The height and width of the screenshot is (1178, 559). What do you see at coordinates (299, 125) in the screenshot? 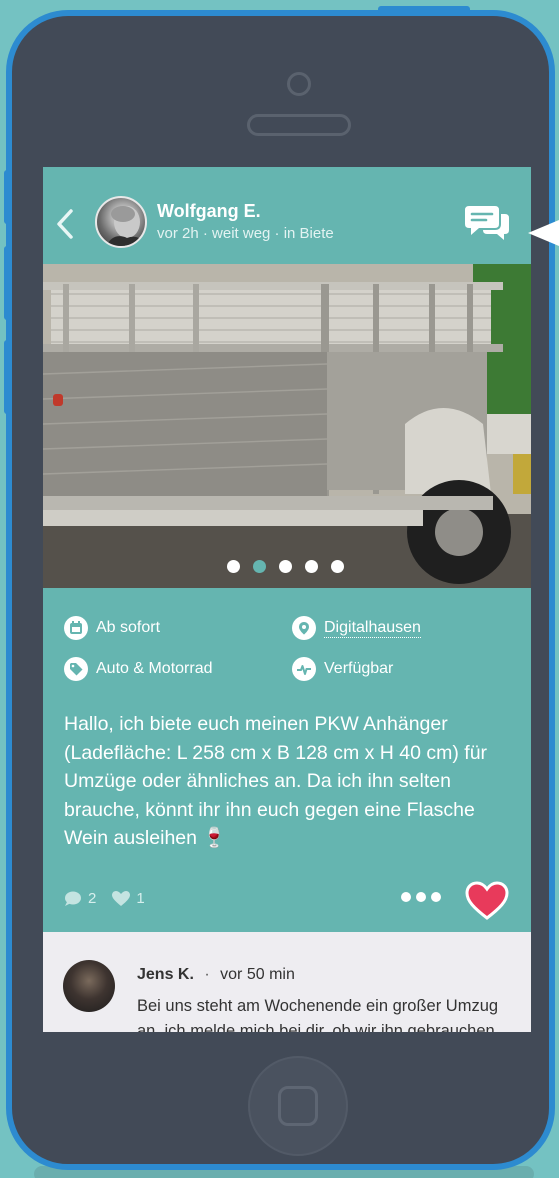
I see `speaker-grille` at bounding box center [299, 125].